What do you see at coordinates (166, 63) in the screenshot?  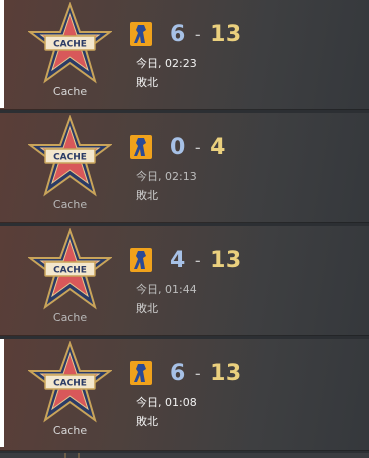 I see `match-time: 今日, 02:23` at bounding box center [166, 63].